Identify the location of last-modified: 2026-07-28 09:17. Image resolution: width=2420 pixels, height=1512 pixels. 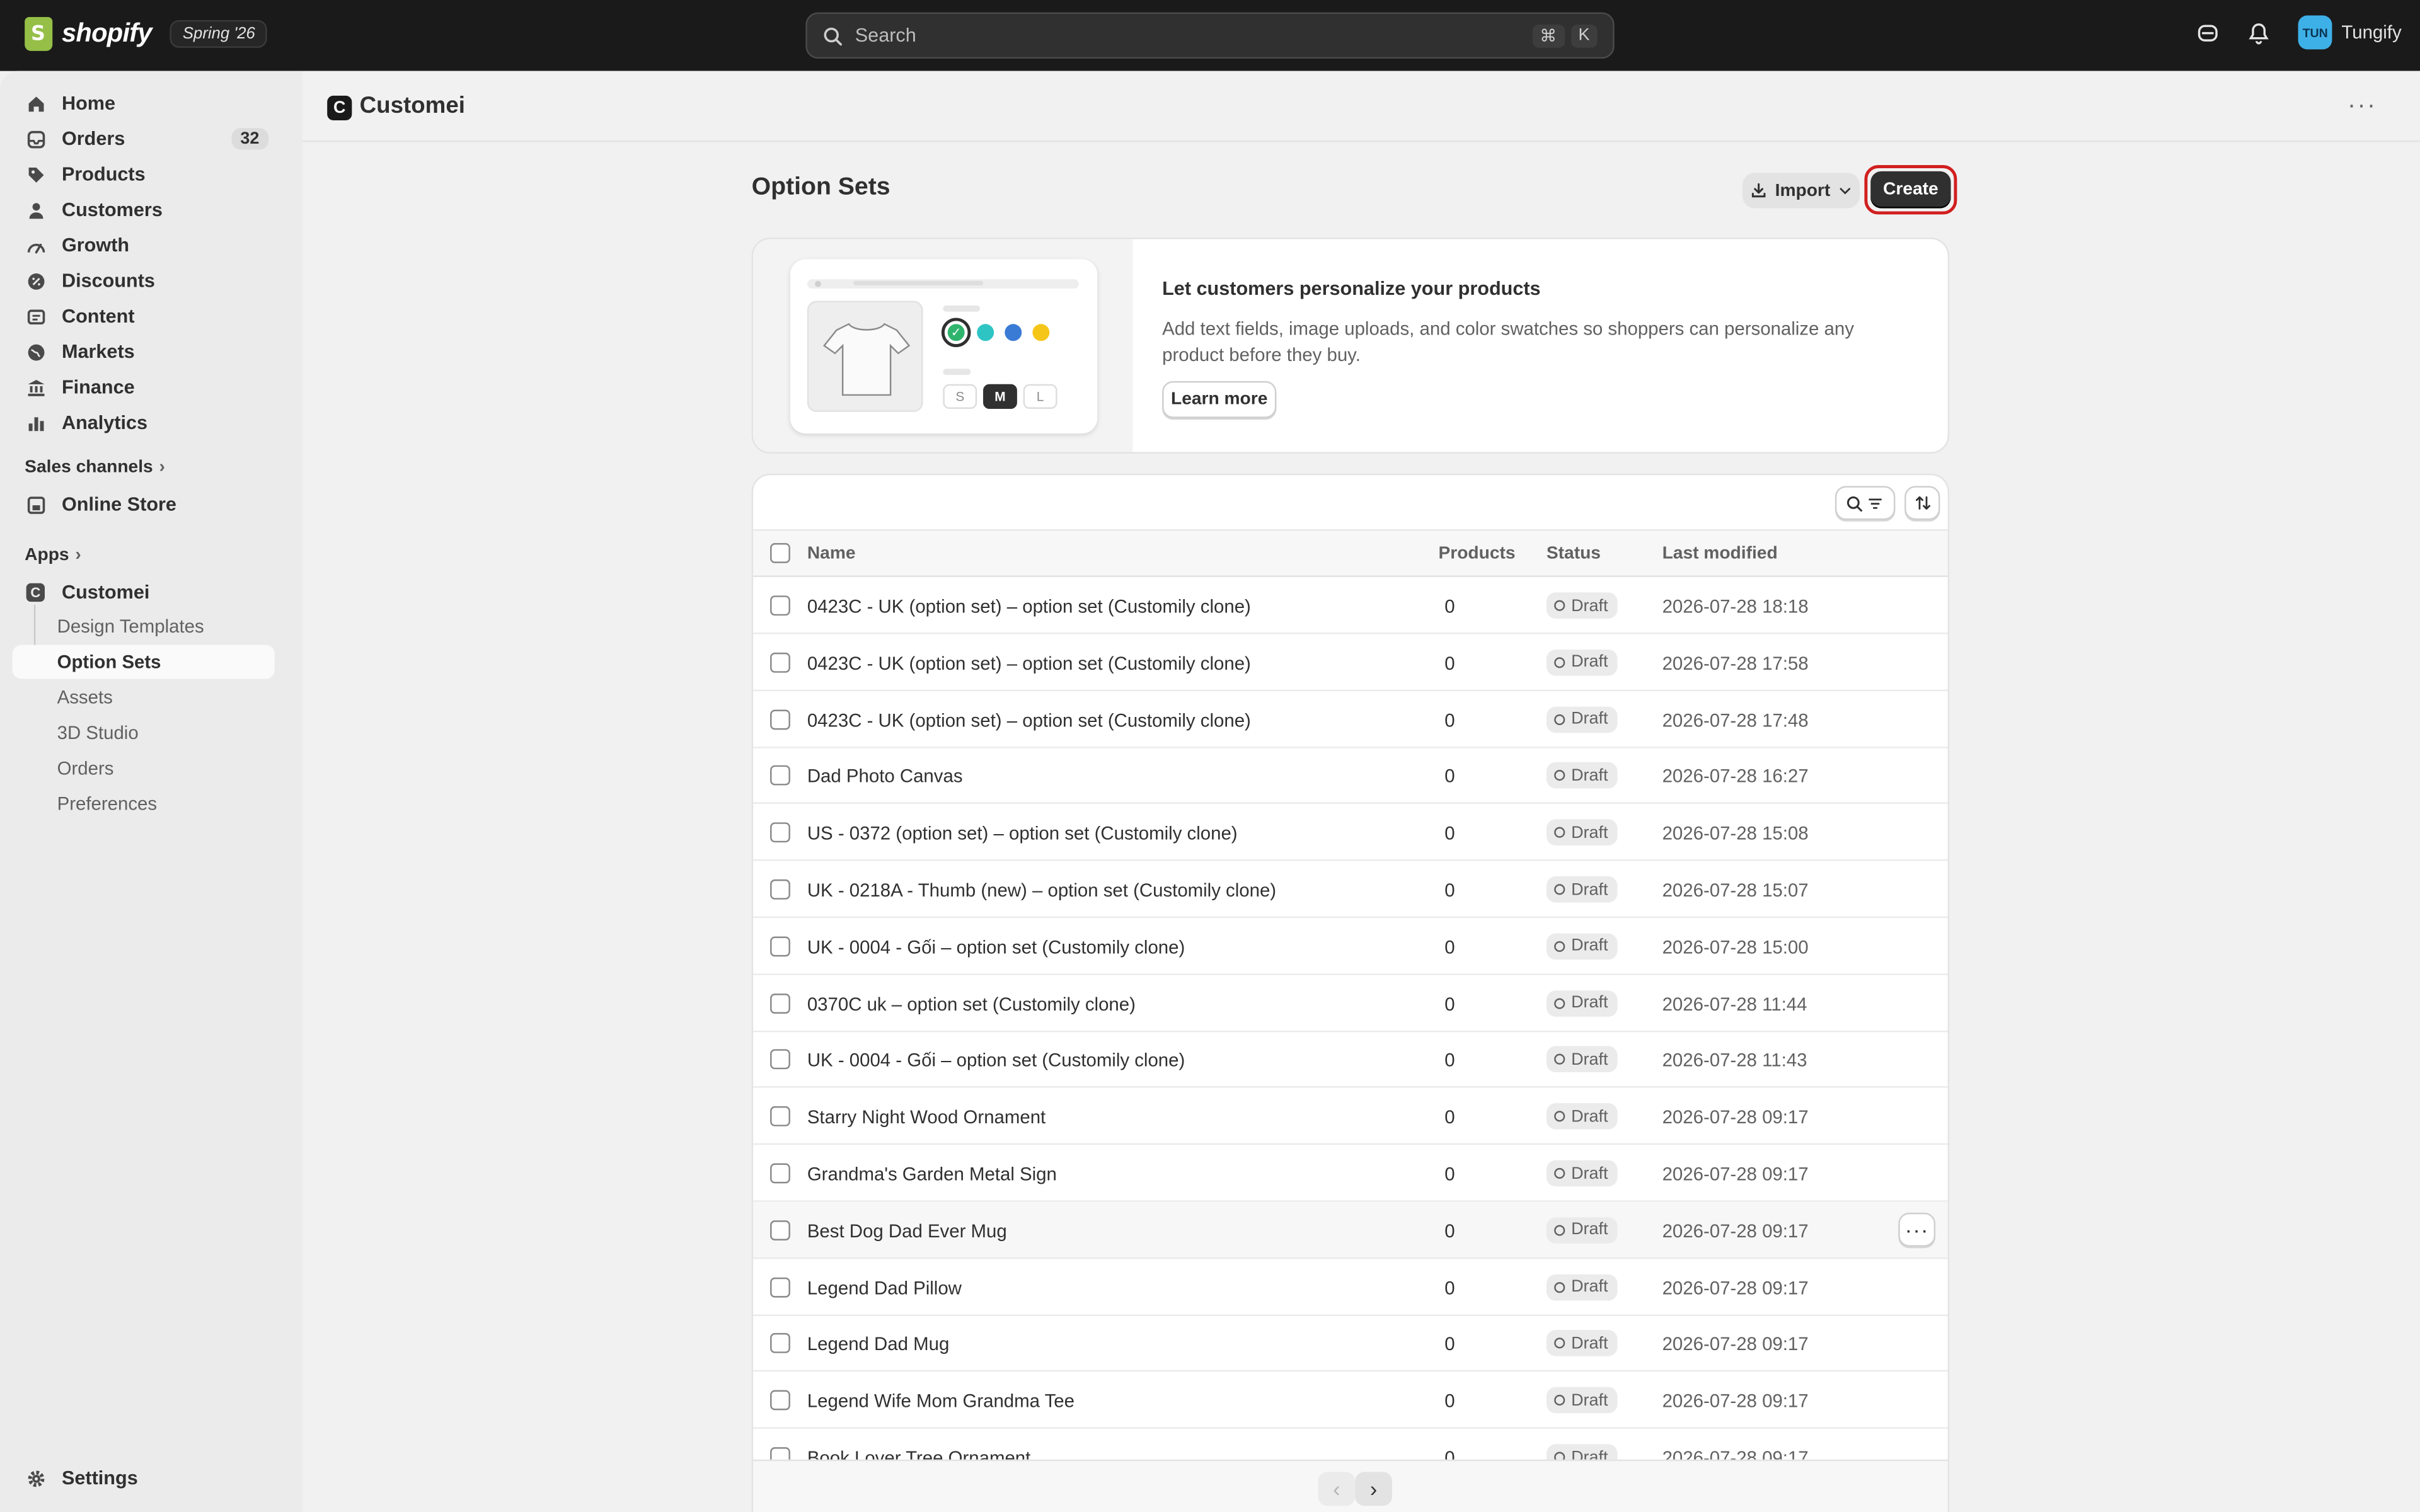
(1735, 1344).